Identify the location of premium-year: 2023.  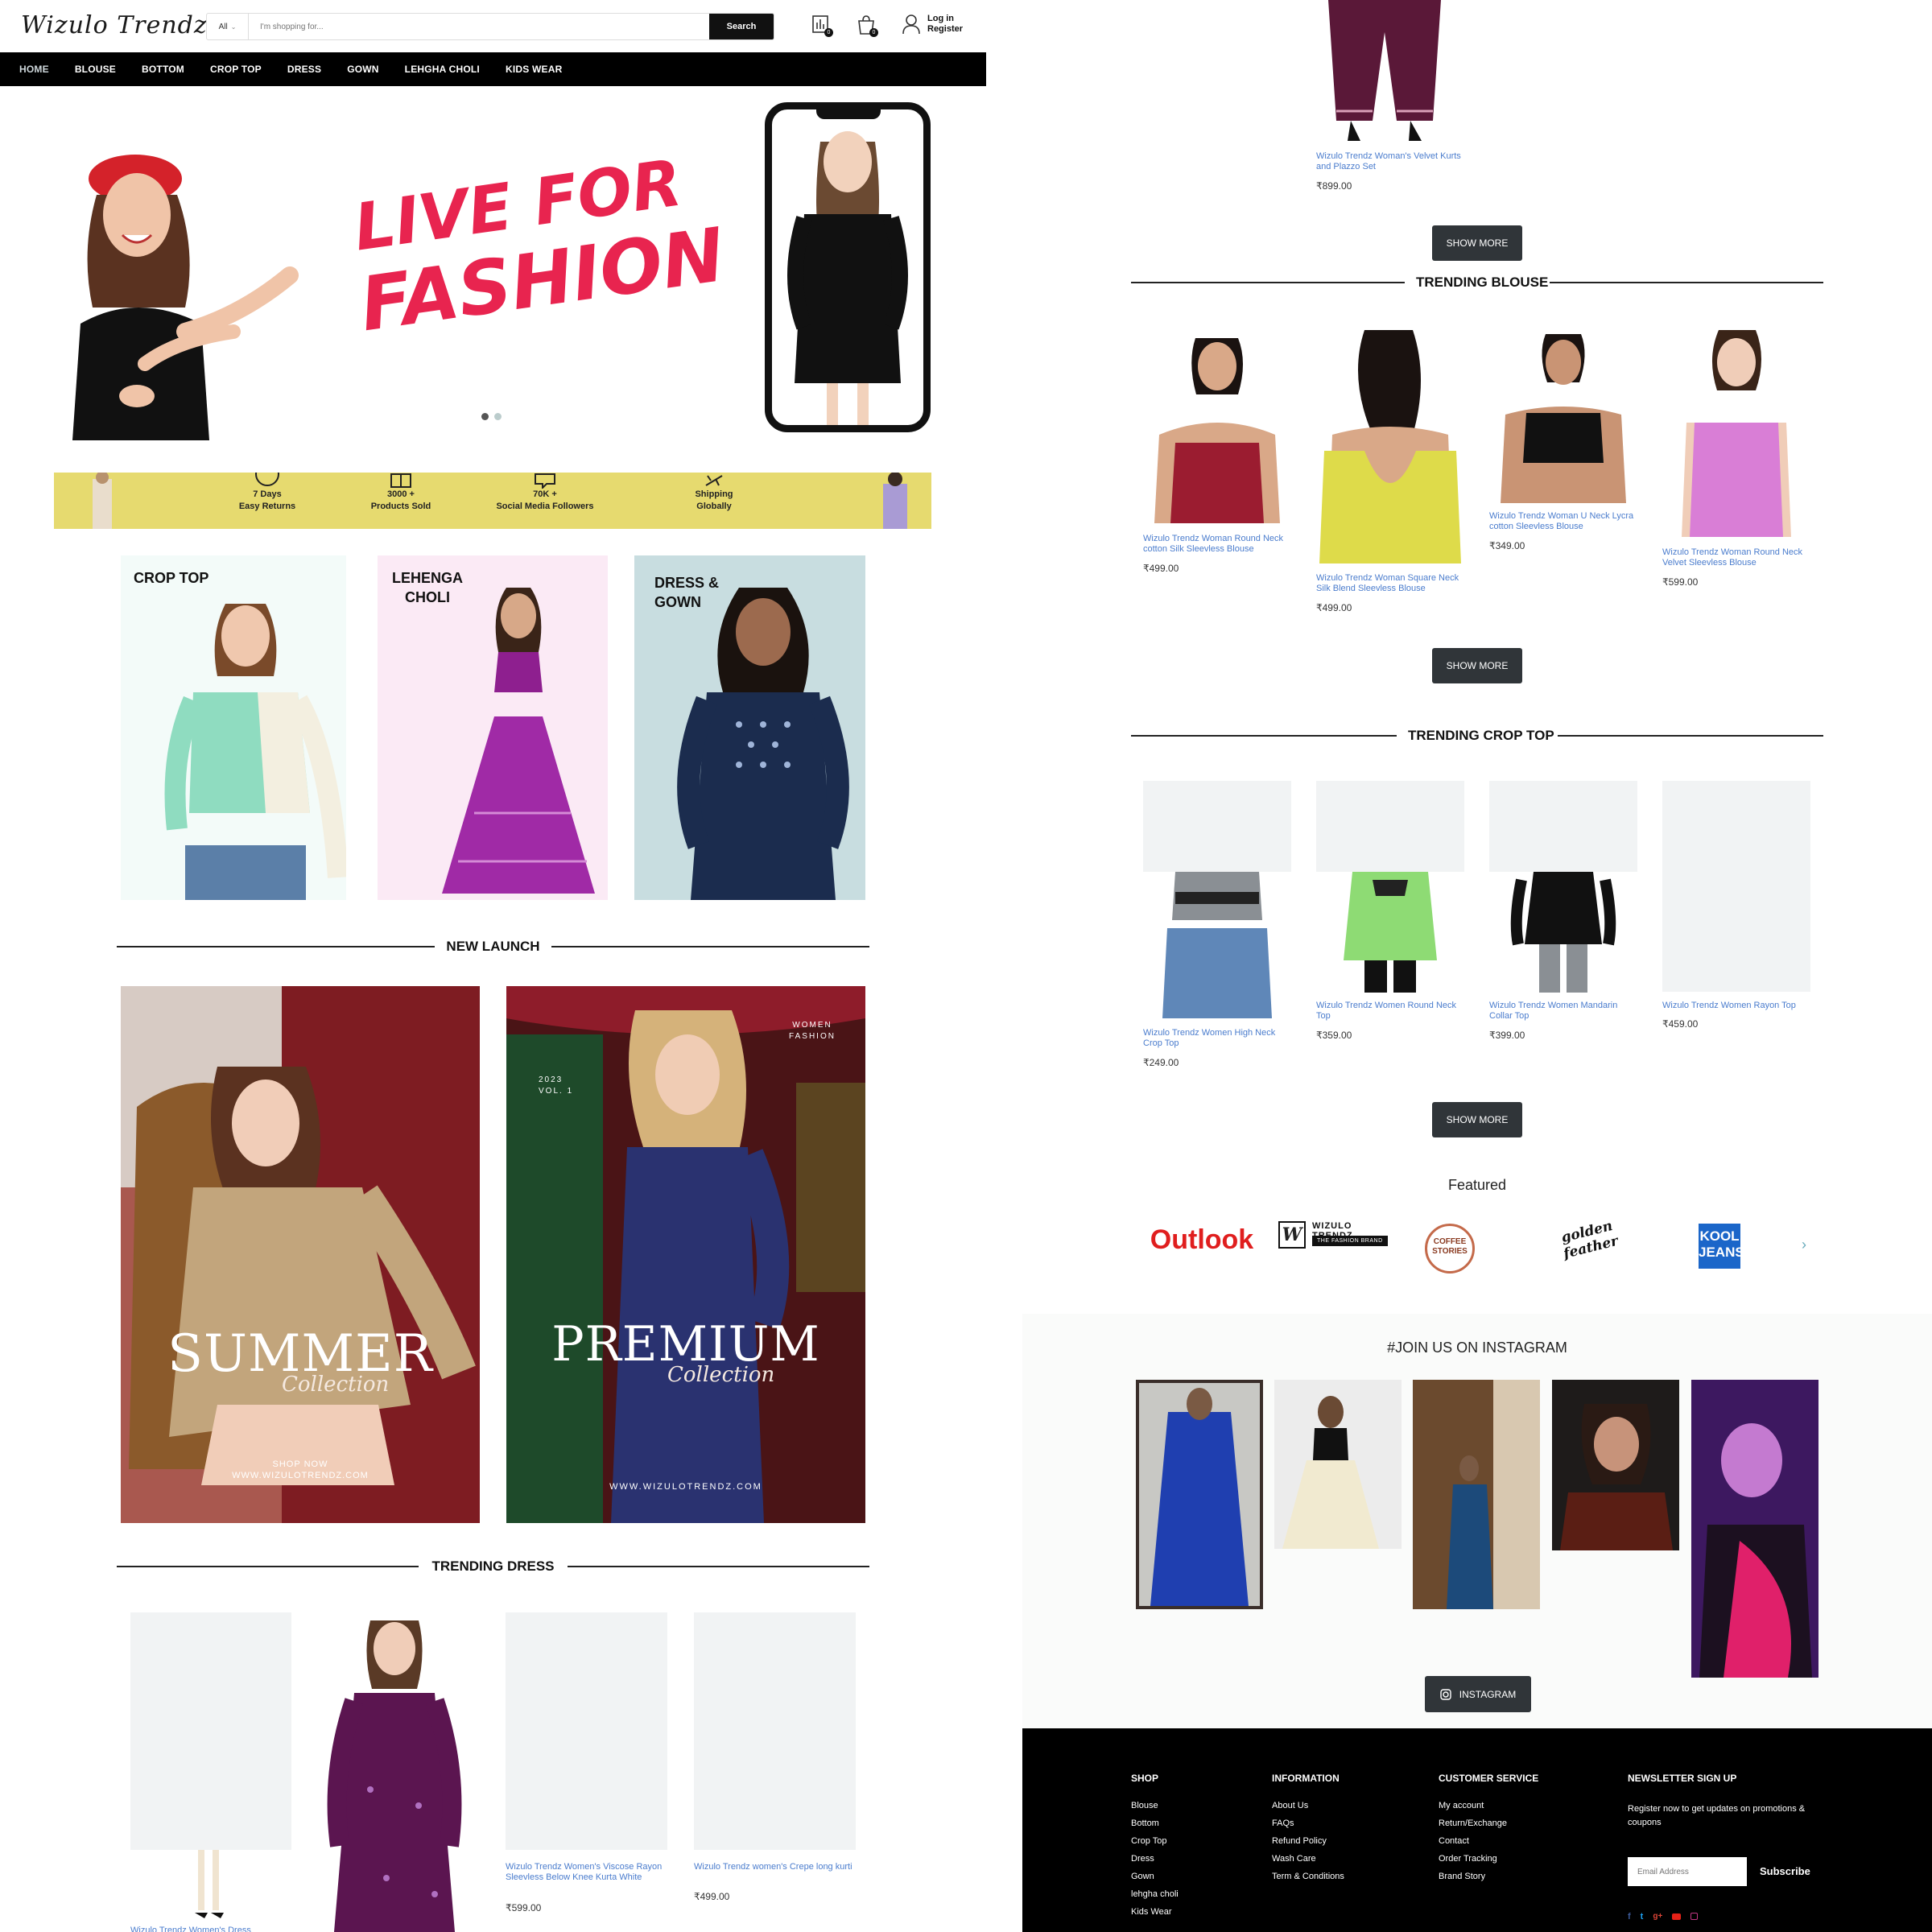
(551, 1079).